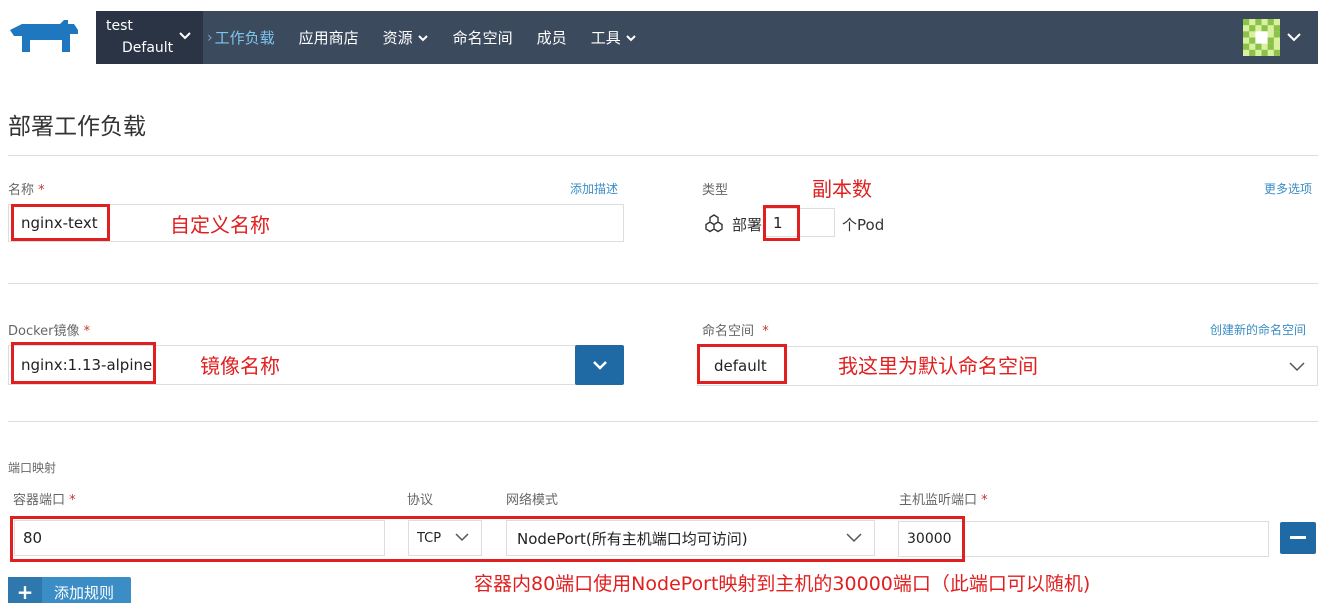 This screenshot has height=603, width=1327. Describe the element at coordinates (60, 222) in the screenshot. I see `annotation-box-name` at that location.